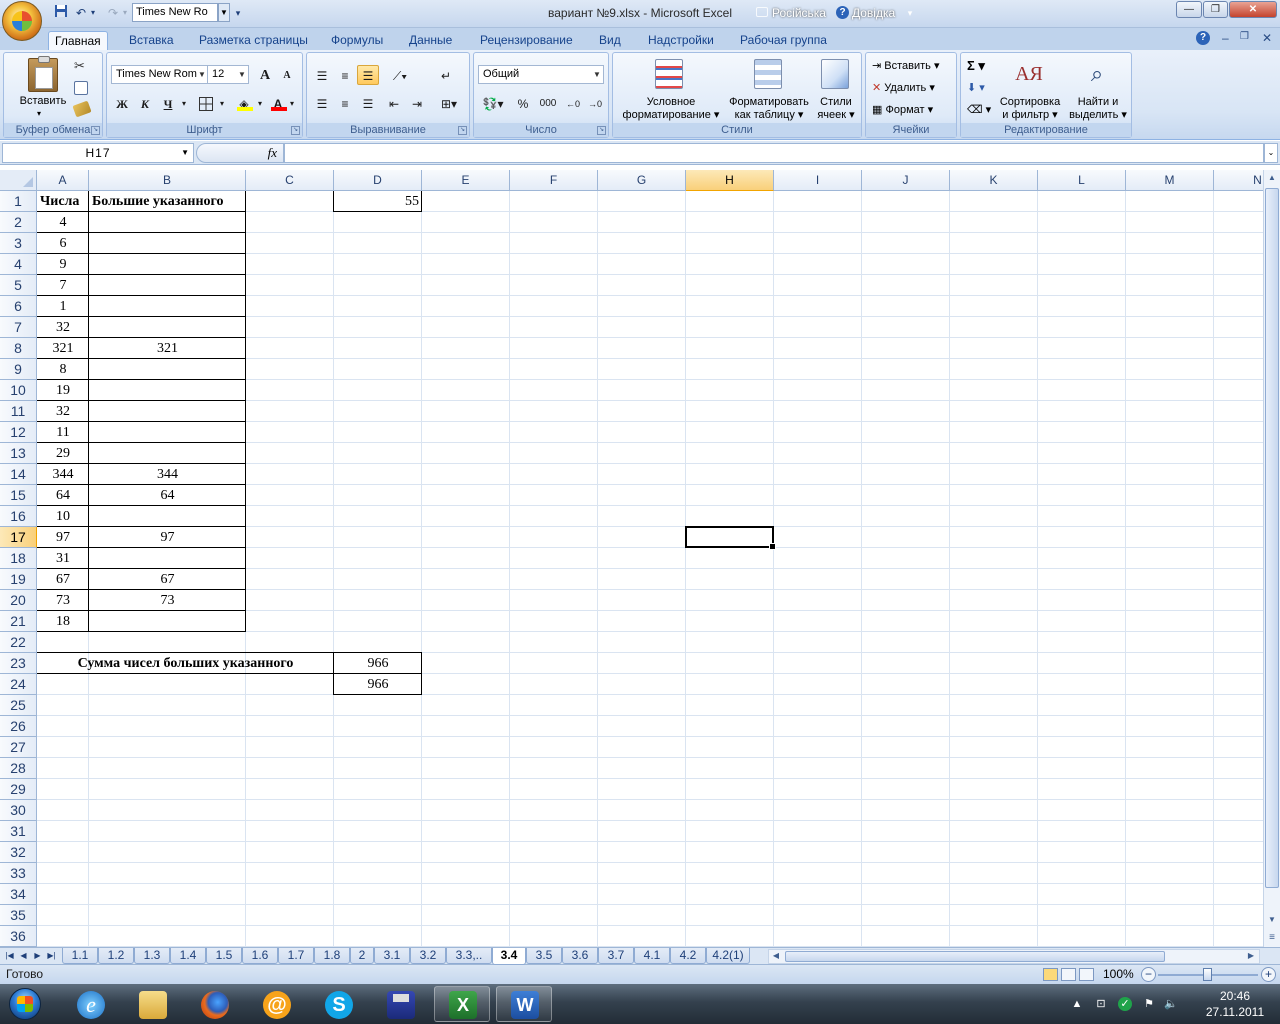 The image size is (1280, 1024). What do you see at coordinates (1235, 1004) in the screenshot?
I see `clock: 20:46 27.11.2011` at bounding box center [1235, 1004].